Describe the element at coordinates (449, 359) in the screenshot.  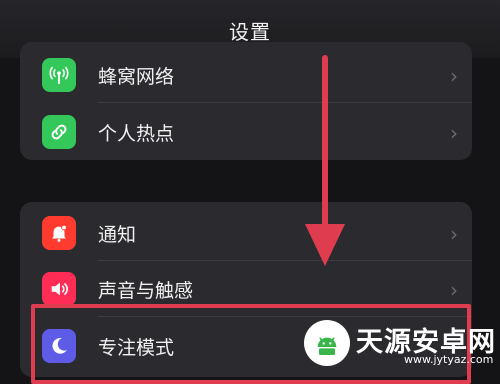
I see `watermark-url: www.jytyaz.com` at that location.